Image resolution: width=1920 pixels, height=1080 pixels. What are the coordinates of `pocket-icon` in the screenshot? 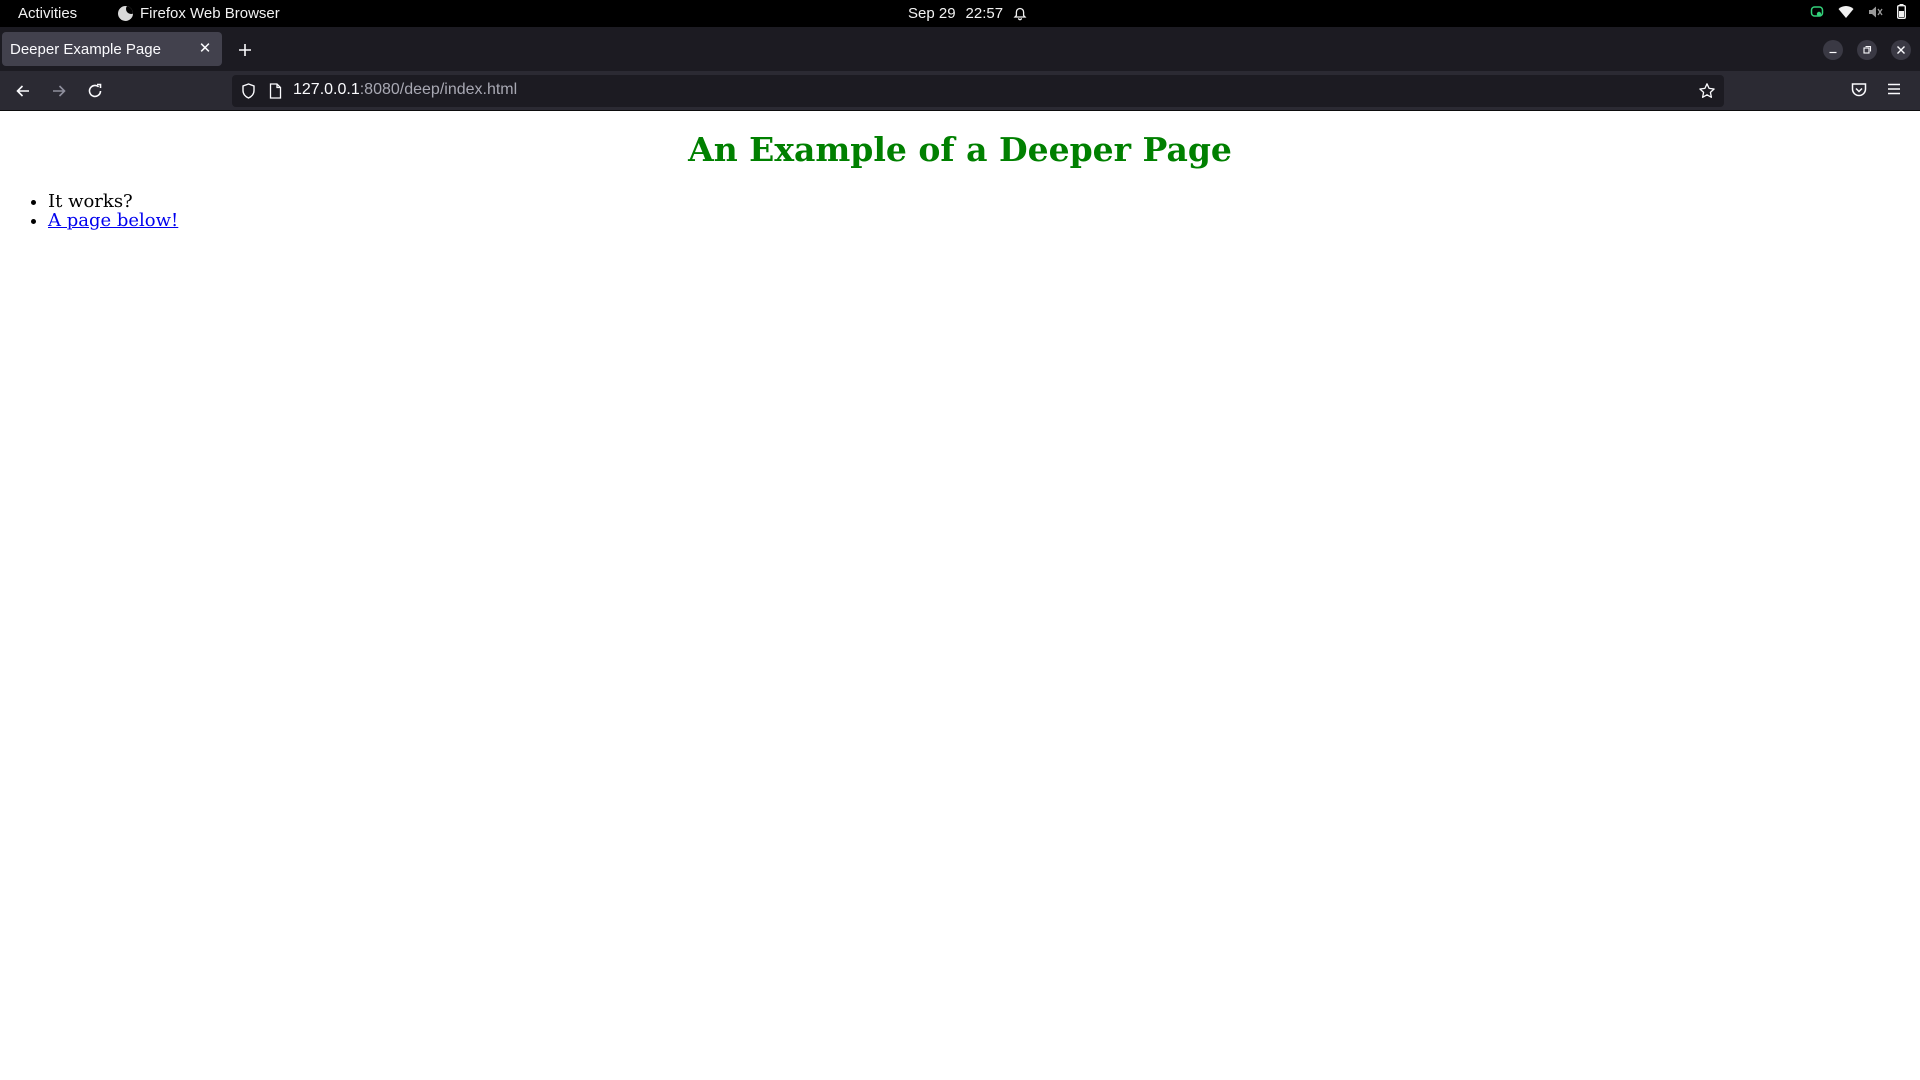 It's located at (1859, 90).